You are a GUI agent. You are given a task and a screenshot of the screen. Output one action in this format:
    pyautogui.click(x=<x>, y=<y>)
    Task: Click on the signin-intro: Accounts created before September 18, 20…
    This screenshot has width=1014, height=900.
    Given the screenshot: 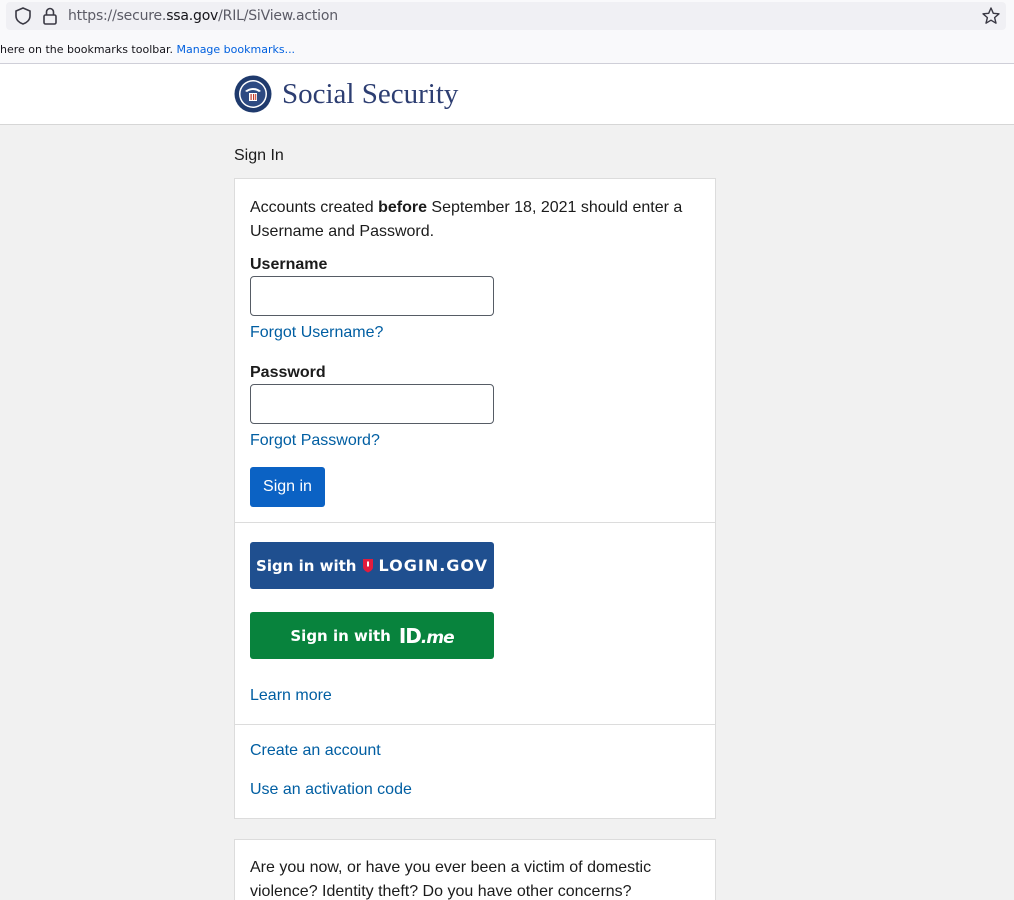 What is the action you would take?
    pyautogui.click(x=475, y=220)
    